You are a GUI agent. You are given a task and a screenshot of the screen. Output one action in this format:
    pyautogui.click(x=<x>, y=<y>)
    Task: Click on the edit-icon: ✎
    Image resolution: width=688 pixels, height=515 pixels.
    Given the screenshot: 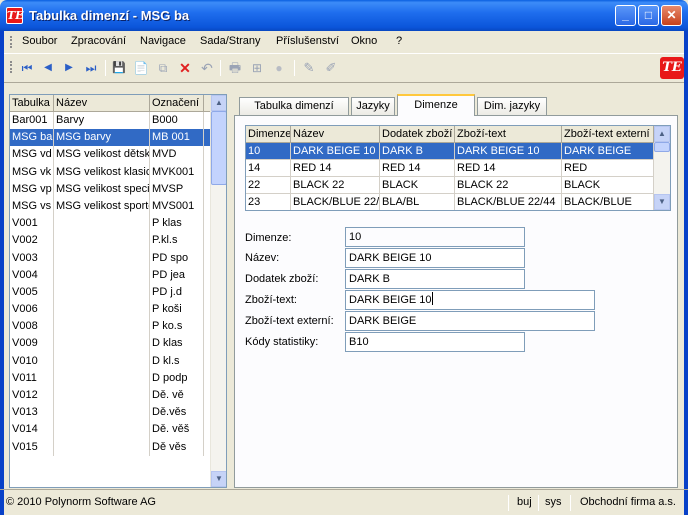 What is the action you would take?
    pyautogui.click(x=309, y=68)
    